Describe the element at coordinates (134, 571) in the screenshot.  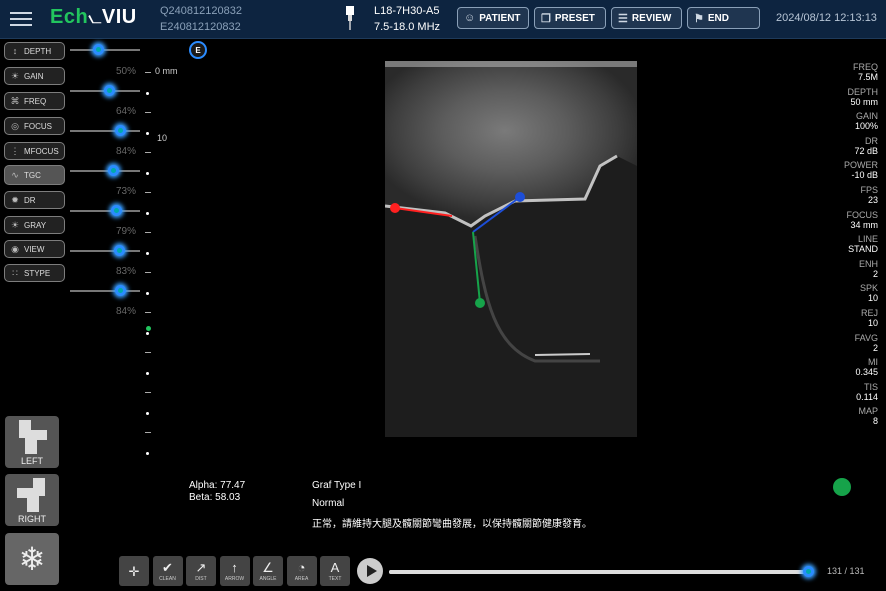
I see `cross-tool-button: ✛` at that location.